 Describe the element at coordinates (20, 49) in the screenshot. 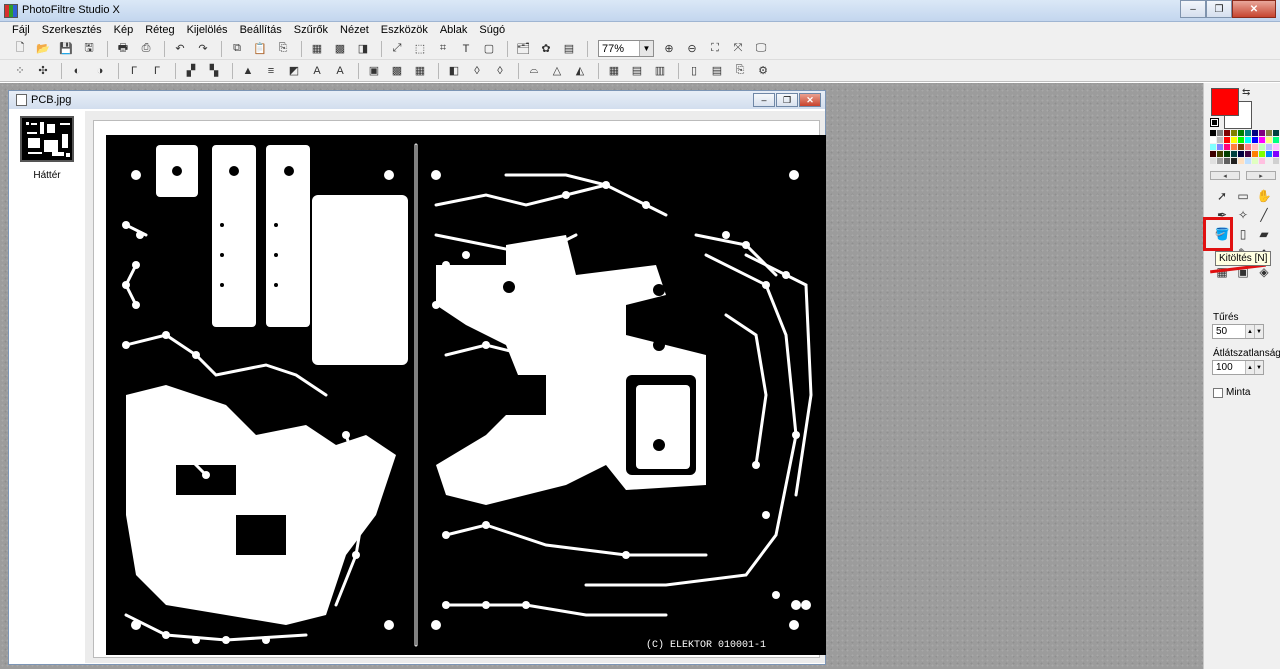

I see `new-file-icon: 🗋` at that location.